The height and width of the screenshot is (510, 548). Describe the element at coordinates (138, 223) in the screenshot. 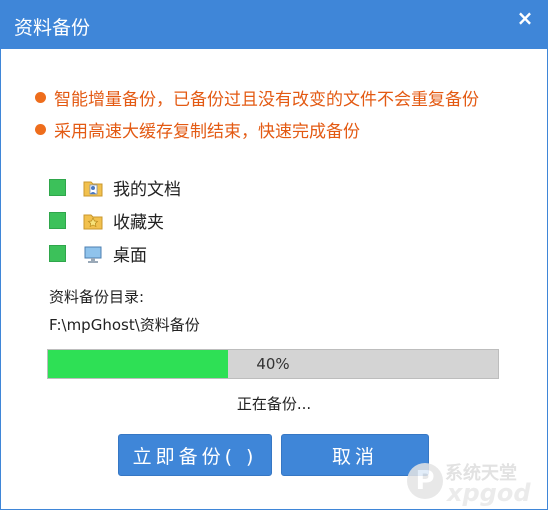

I see `item-label: 收藏夹` at that location.